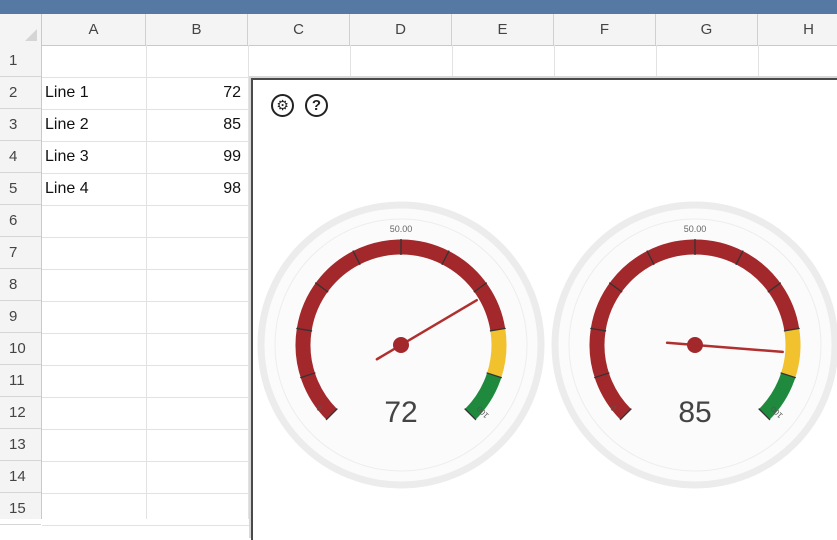 The image size is (837, 540). I want to click on cell-a4: Line 3, so click(93, 157).